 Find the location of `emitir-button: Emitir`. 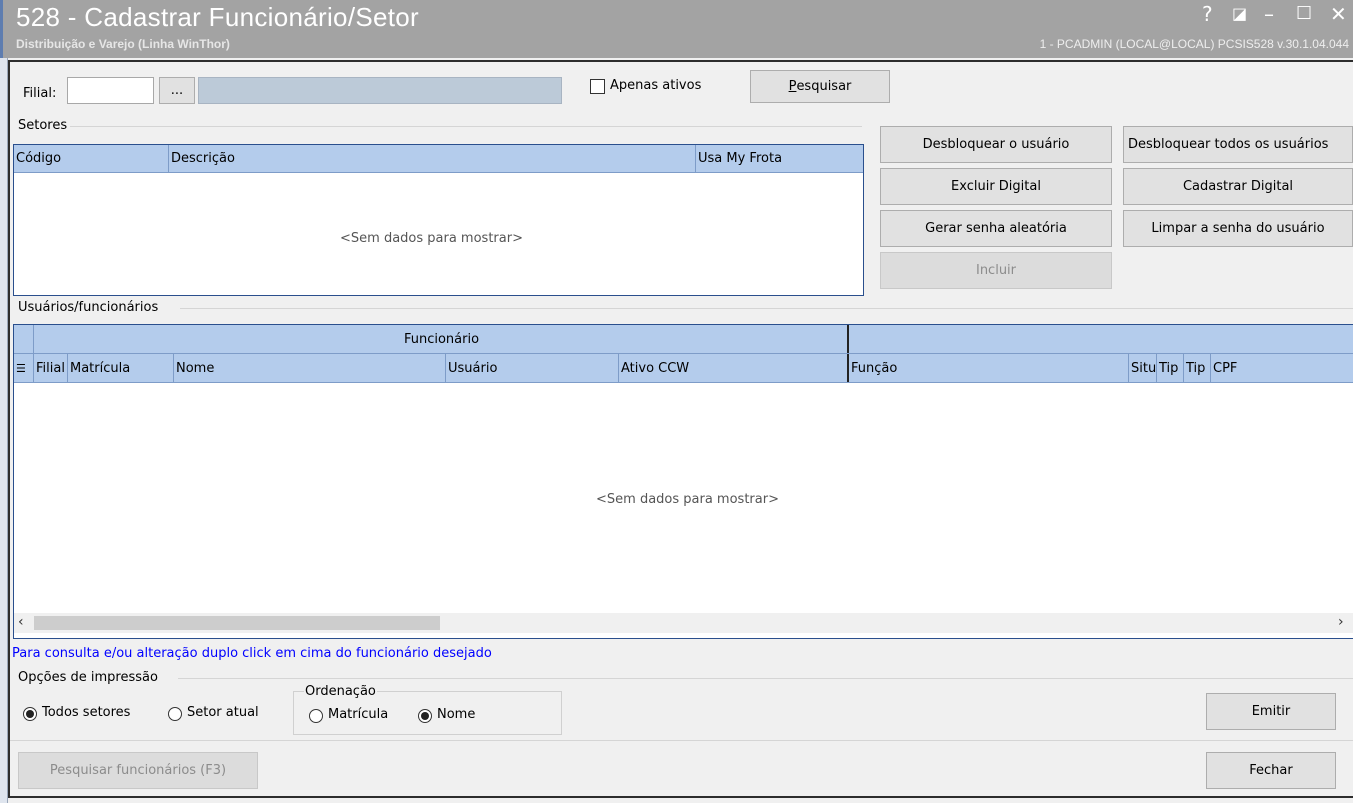

emitir-button: Emitir is located at coordinates (1271, 711).